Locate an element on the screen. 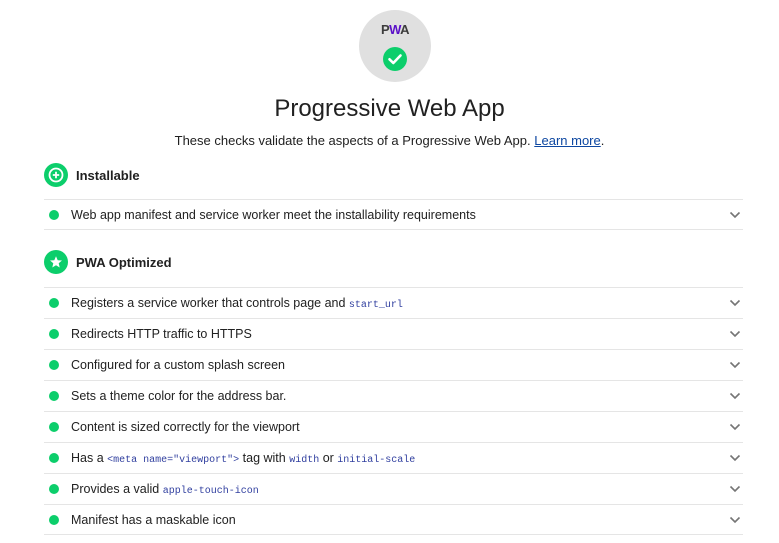 The width and height of the screenshot is (779, 543). audit-maskable-icon: Manifest has a maskable icon is located at coordinates (393, 519).